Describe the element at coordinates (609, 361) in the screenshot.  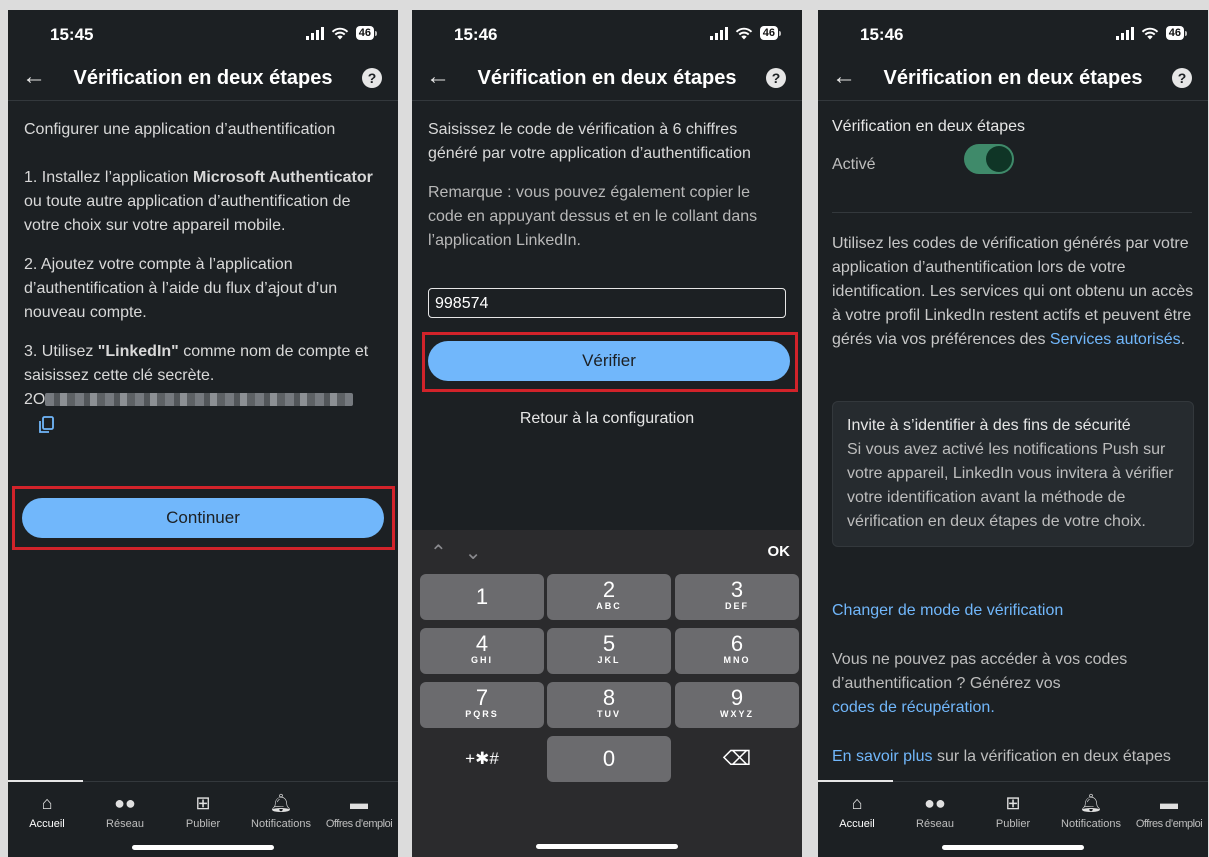
I see `verify-button: Vérifier` at that location.